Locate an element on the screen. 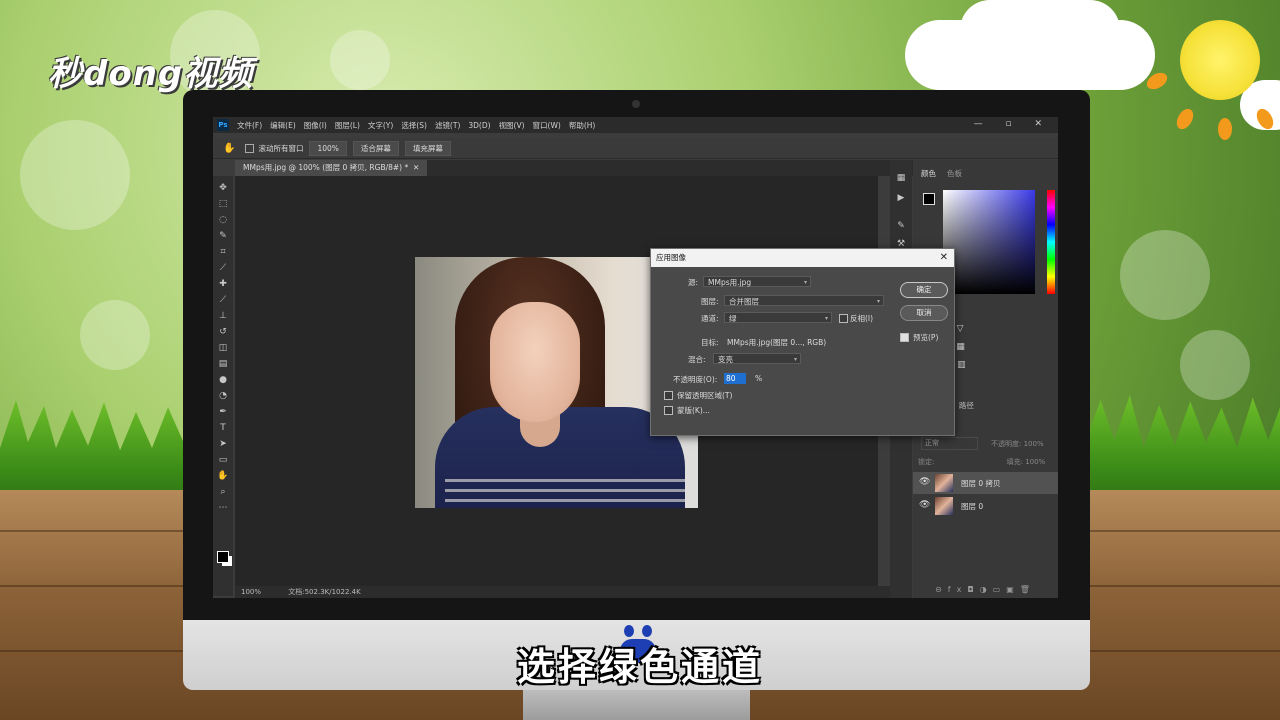 This screenshot has height=720, width=1280. blur-tool-icon: ● is located at coordinates (223, 380).